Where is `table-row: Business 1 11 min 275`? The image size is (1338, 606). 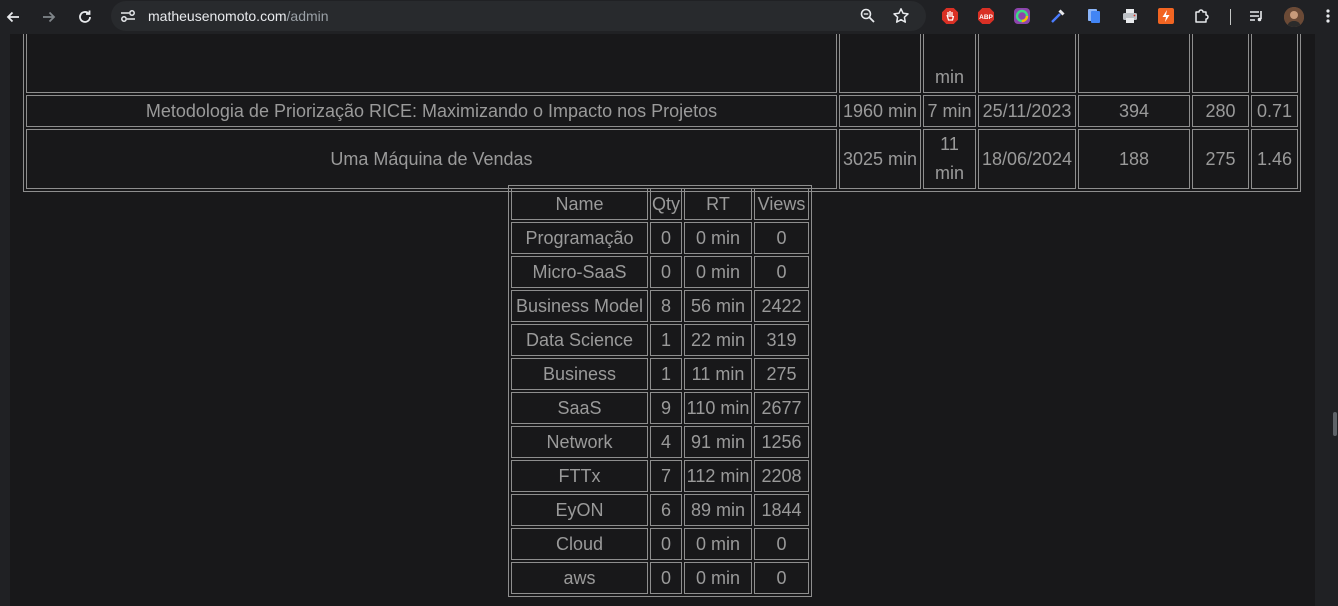
table-row: Business 1 11 min 275 is located at coordinates (660, 374).